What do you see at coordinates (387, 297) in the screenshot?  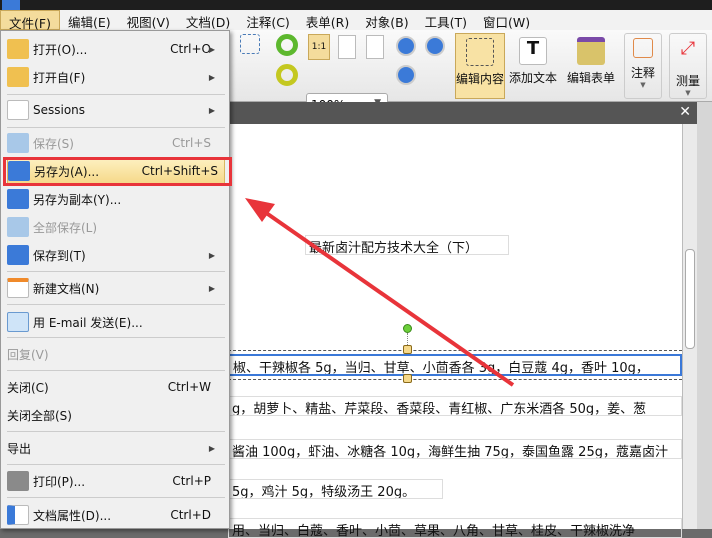 I see `arrow-line` at bounding box center [387, 297].